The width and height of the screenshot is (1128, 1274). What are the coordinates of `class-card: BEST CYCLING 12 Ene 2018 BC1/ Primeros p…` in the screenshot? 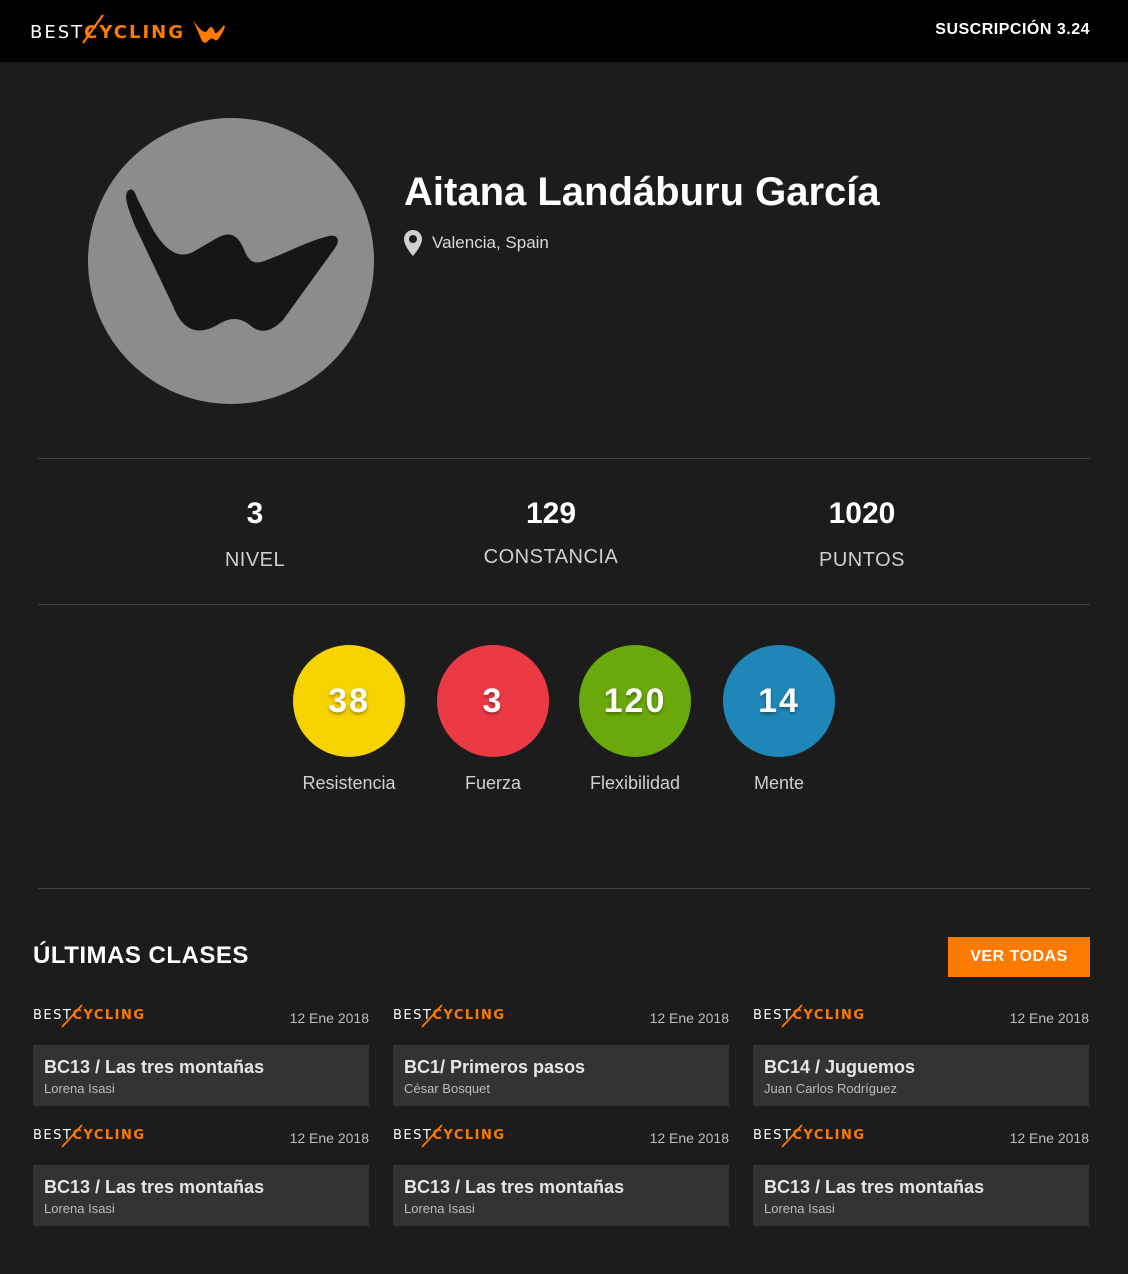 It's located at (561, 1053).